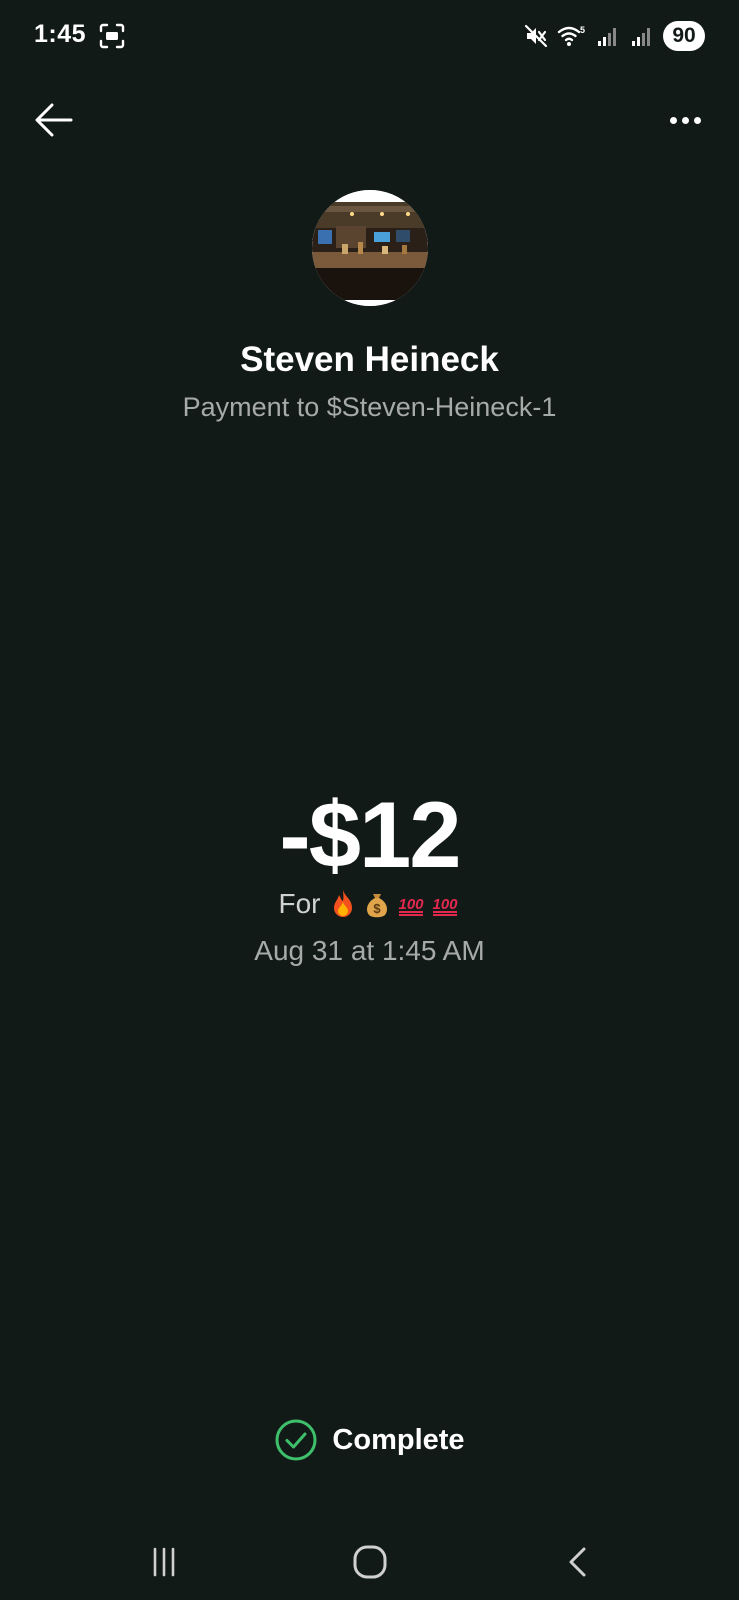 This screenshot has height=1600, width=739. I want to click on payment-date: Aug 31 at 1:45 AM, so click(369, 950).